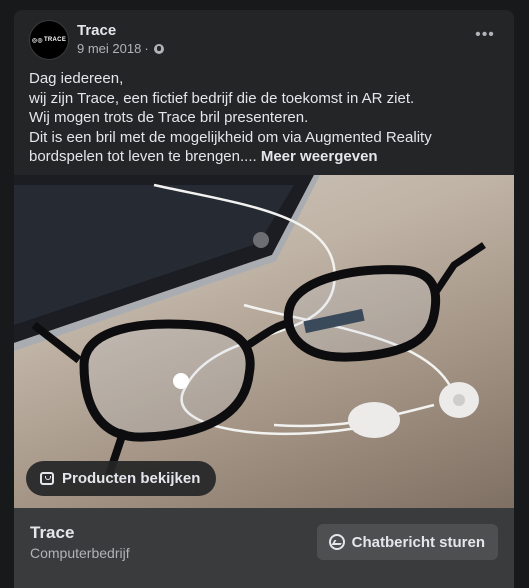  What do you see at coordinates (336, 542) in the screenshot?
I see `messenger-icon` at bounding box center [336, 542].